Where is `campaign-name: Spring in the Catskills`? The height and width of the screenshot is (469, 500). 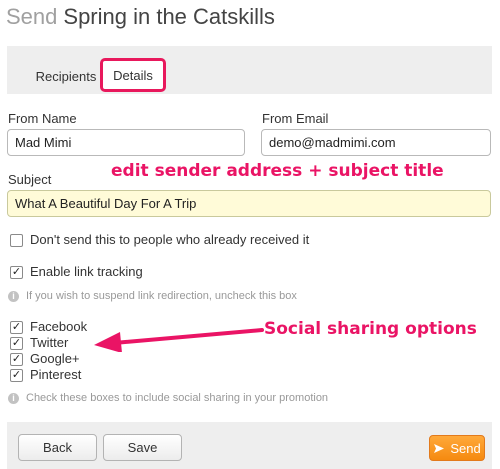 campaign-name: Spring in the Catskills is located at coordinates (169, 16).